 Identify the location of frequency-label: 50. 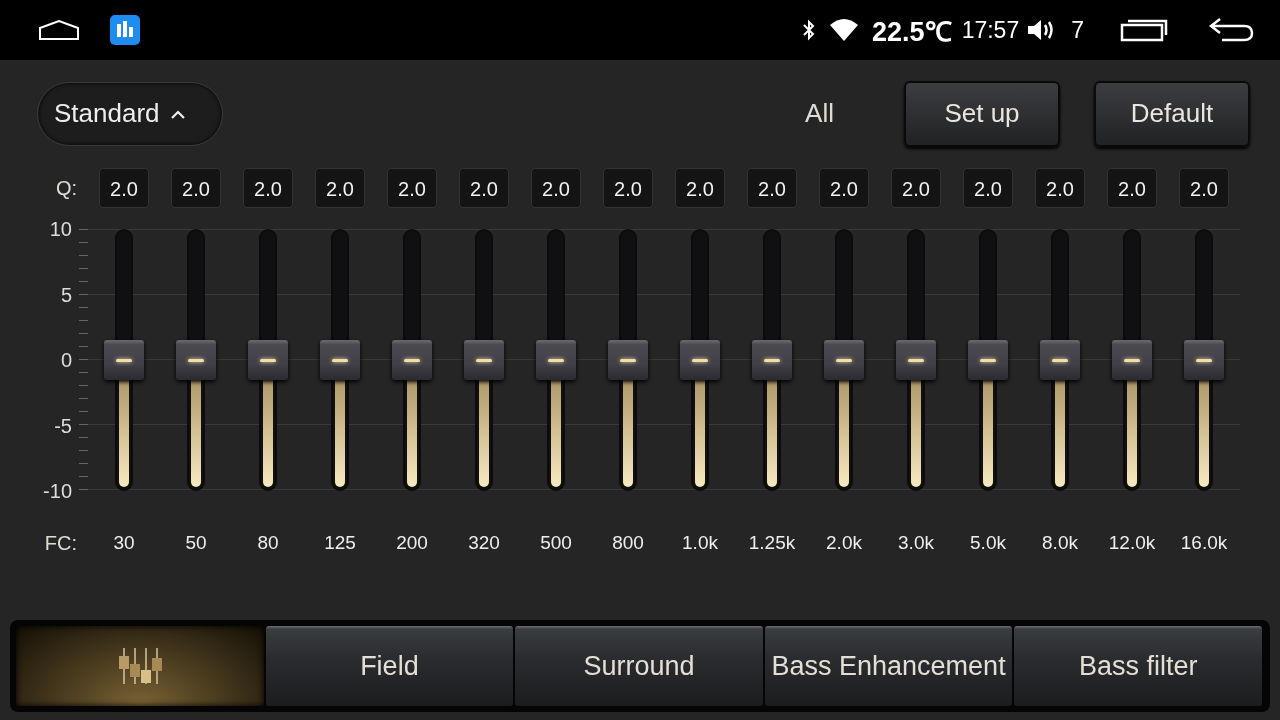
(196, 543).